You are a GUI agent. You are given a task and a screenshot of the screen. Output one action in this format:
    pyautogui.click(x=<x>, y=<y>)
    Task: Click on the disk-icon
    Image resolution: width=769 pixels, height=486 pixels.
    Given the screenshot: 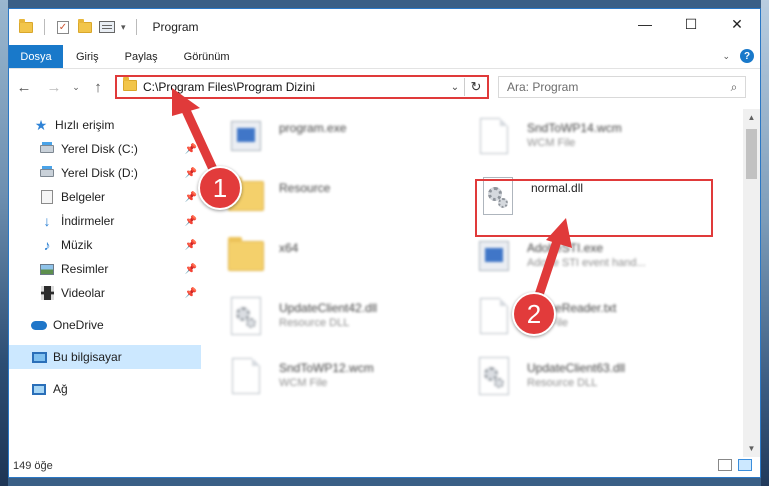 What is the action you would take?
    pyautogui.click(x=47, y=149)
    